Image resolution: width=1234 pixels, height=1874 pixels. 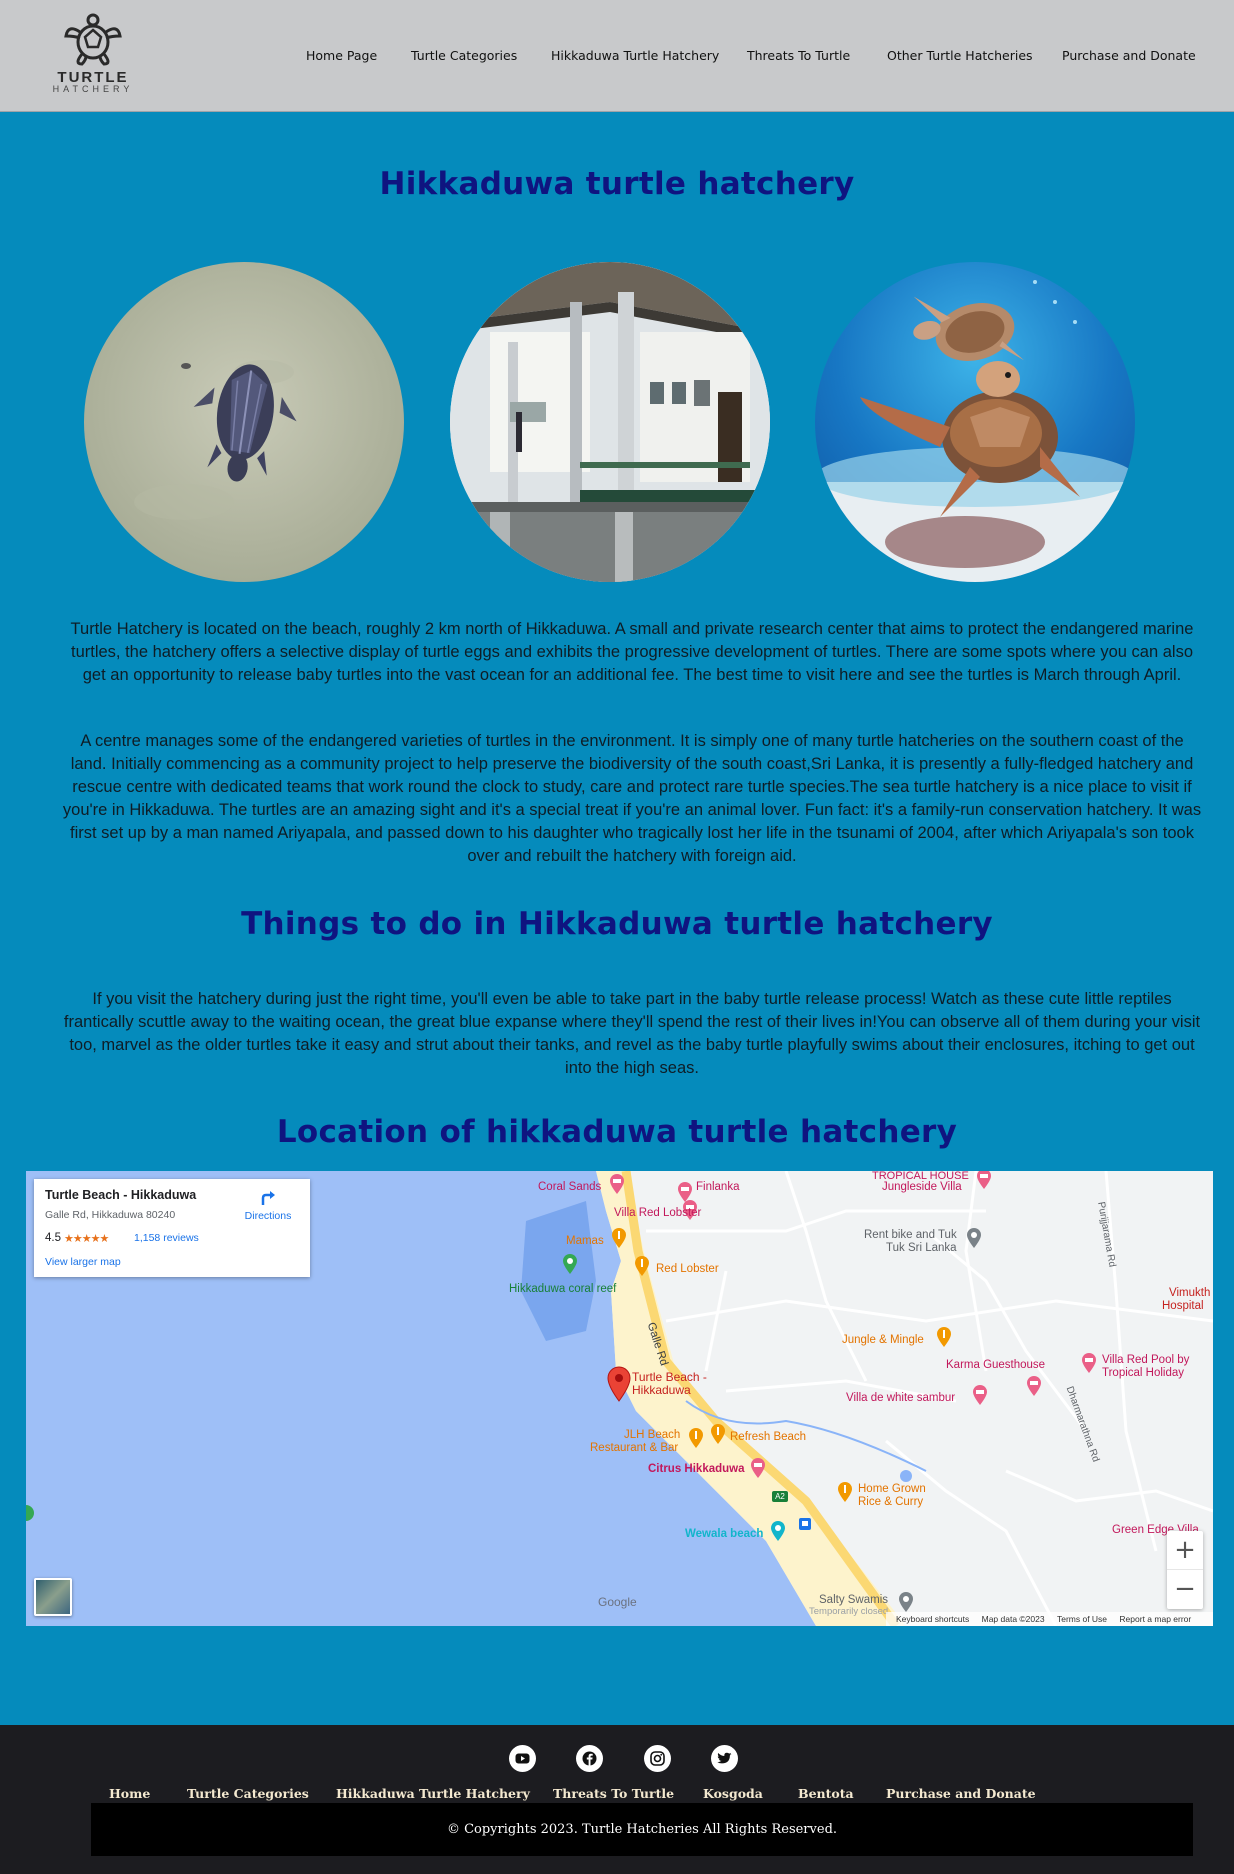 I want to click on place-name: Turtle Beach - Hikkaduwa, so click(x=121, y=1195).